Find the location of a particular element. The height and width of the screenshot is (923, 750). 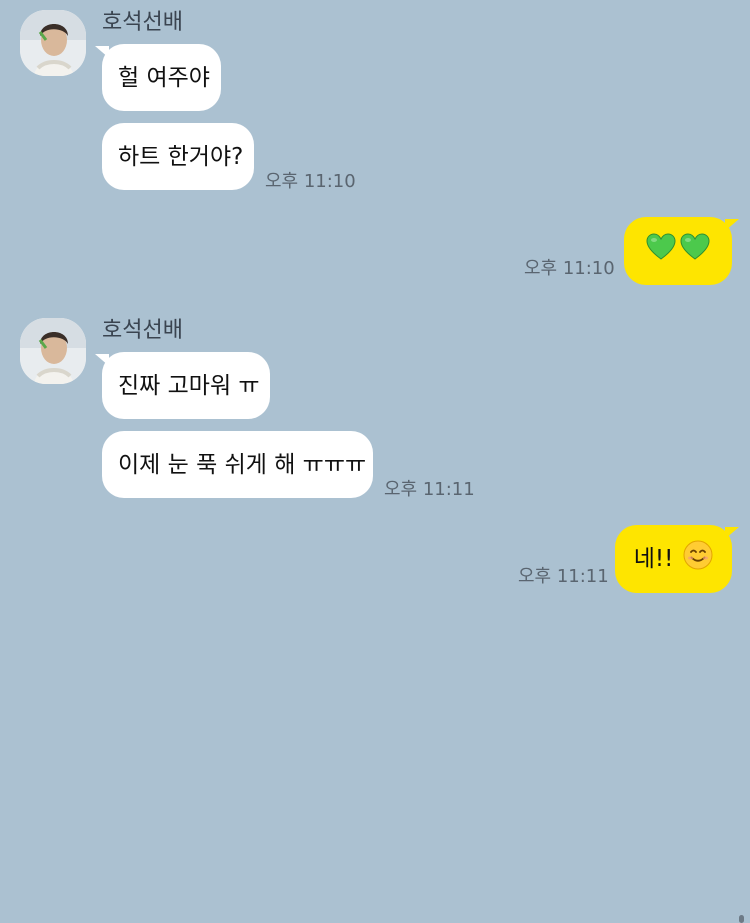

message-bubble: 헐 여주야 is located at coordinates (158, 77).